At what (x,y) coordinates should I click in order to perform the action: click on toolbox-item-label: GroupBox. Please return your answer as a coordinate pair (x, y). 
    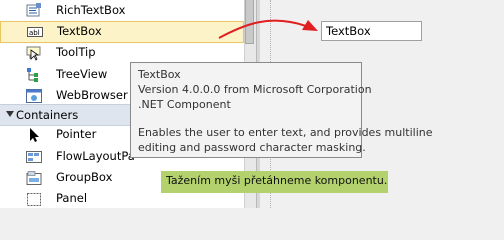
    Looking at the image, I should click on (84, 177).